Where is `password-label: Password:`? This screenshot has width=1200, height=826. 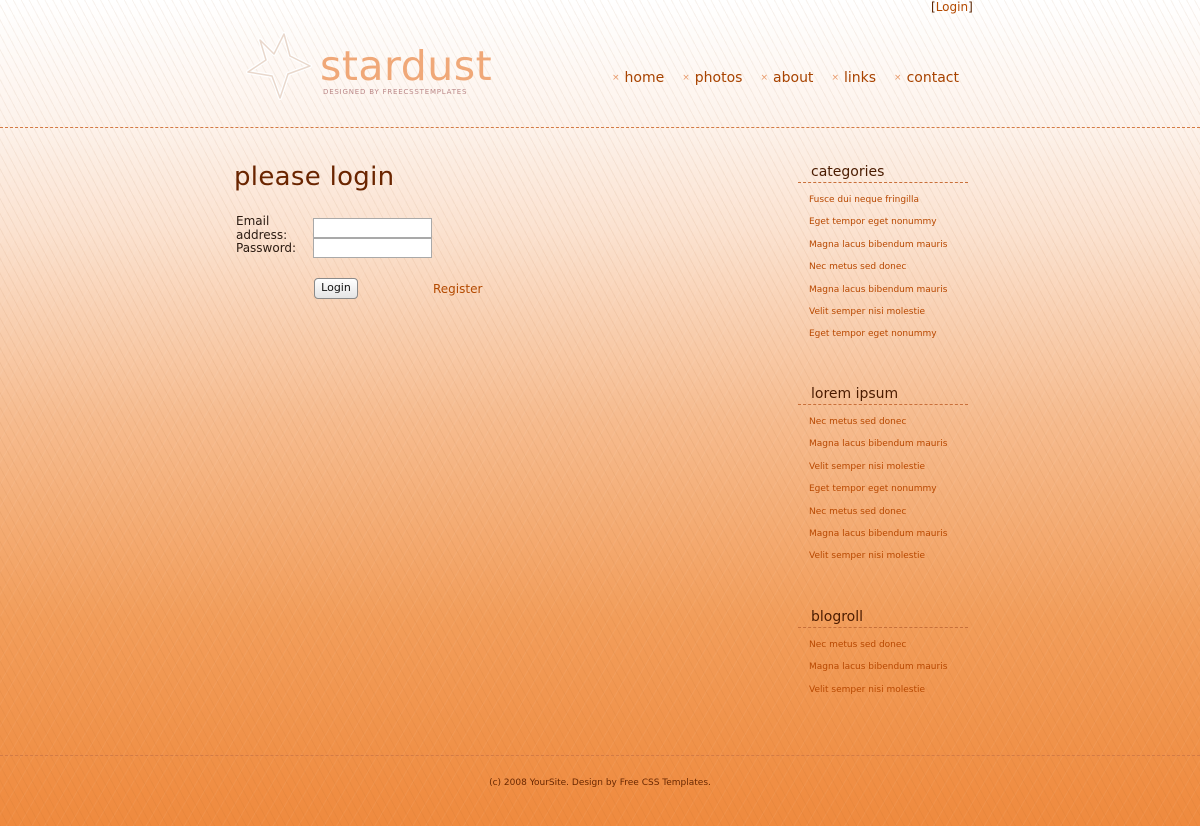 password-label: Password: is located at coordinates (266, 248).